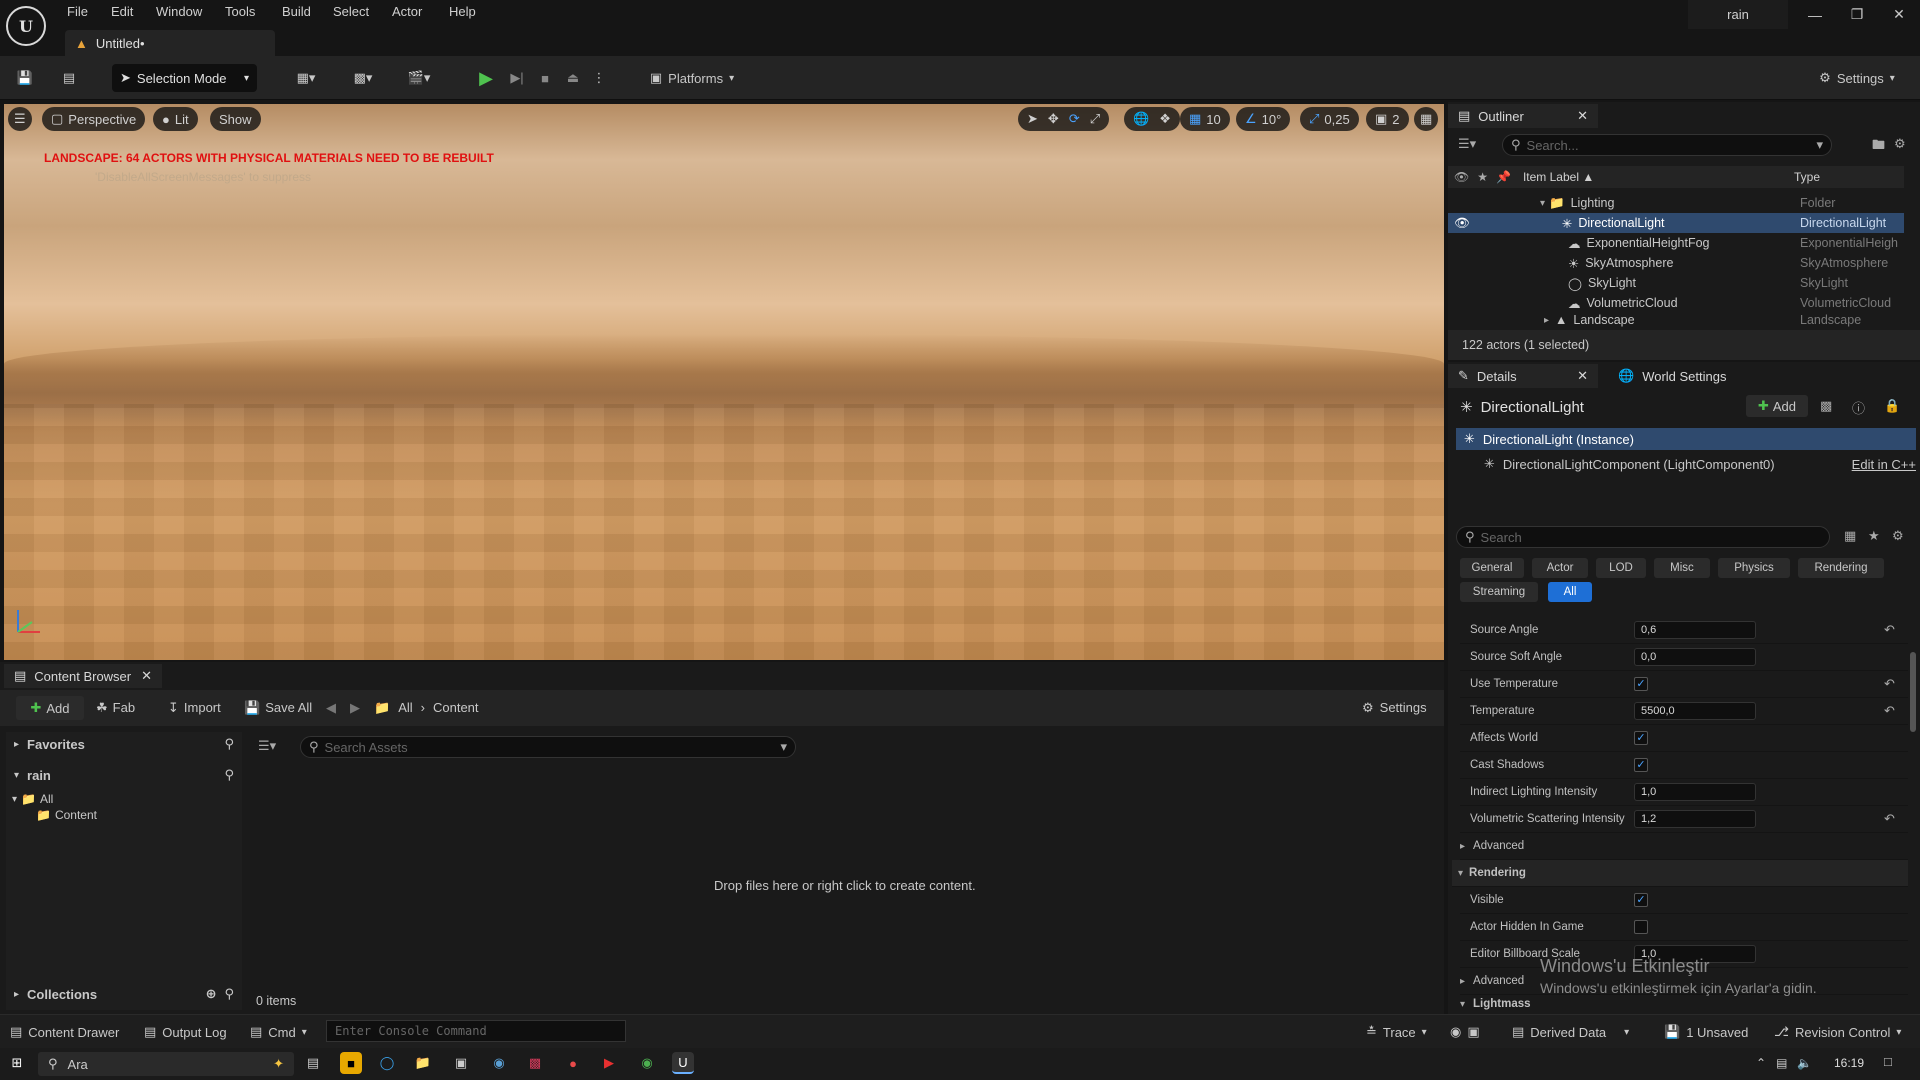 This screenshot has height=1080, width=1920. What do you see at coordinates (387, 1063) in the screenshot?
I see `edge-icon: ◯` at bounding box center [387, 1063].